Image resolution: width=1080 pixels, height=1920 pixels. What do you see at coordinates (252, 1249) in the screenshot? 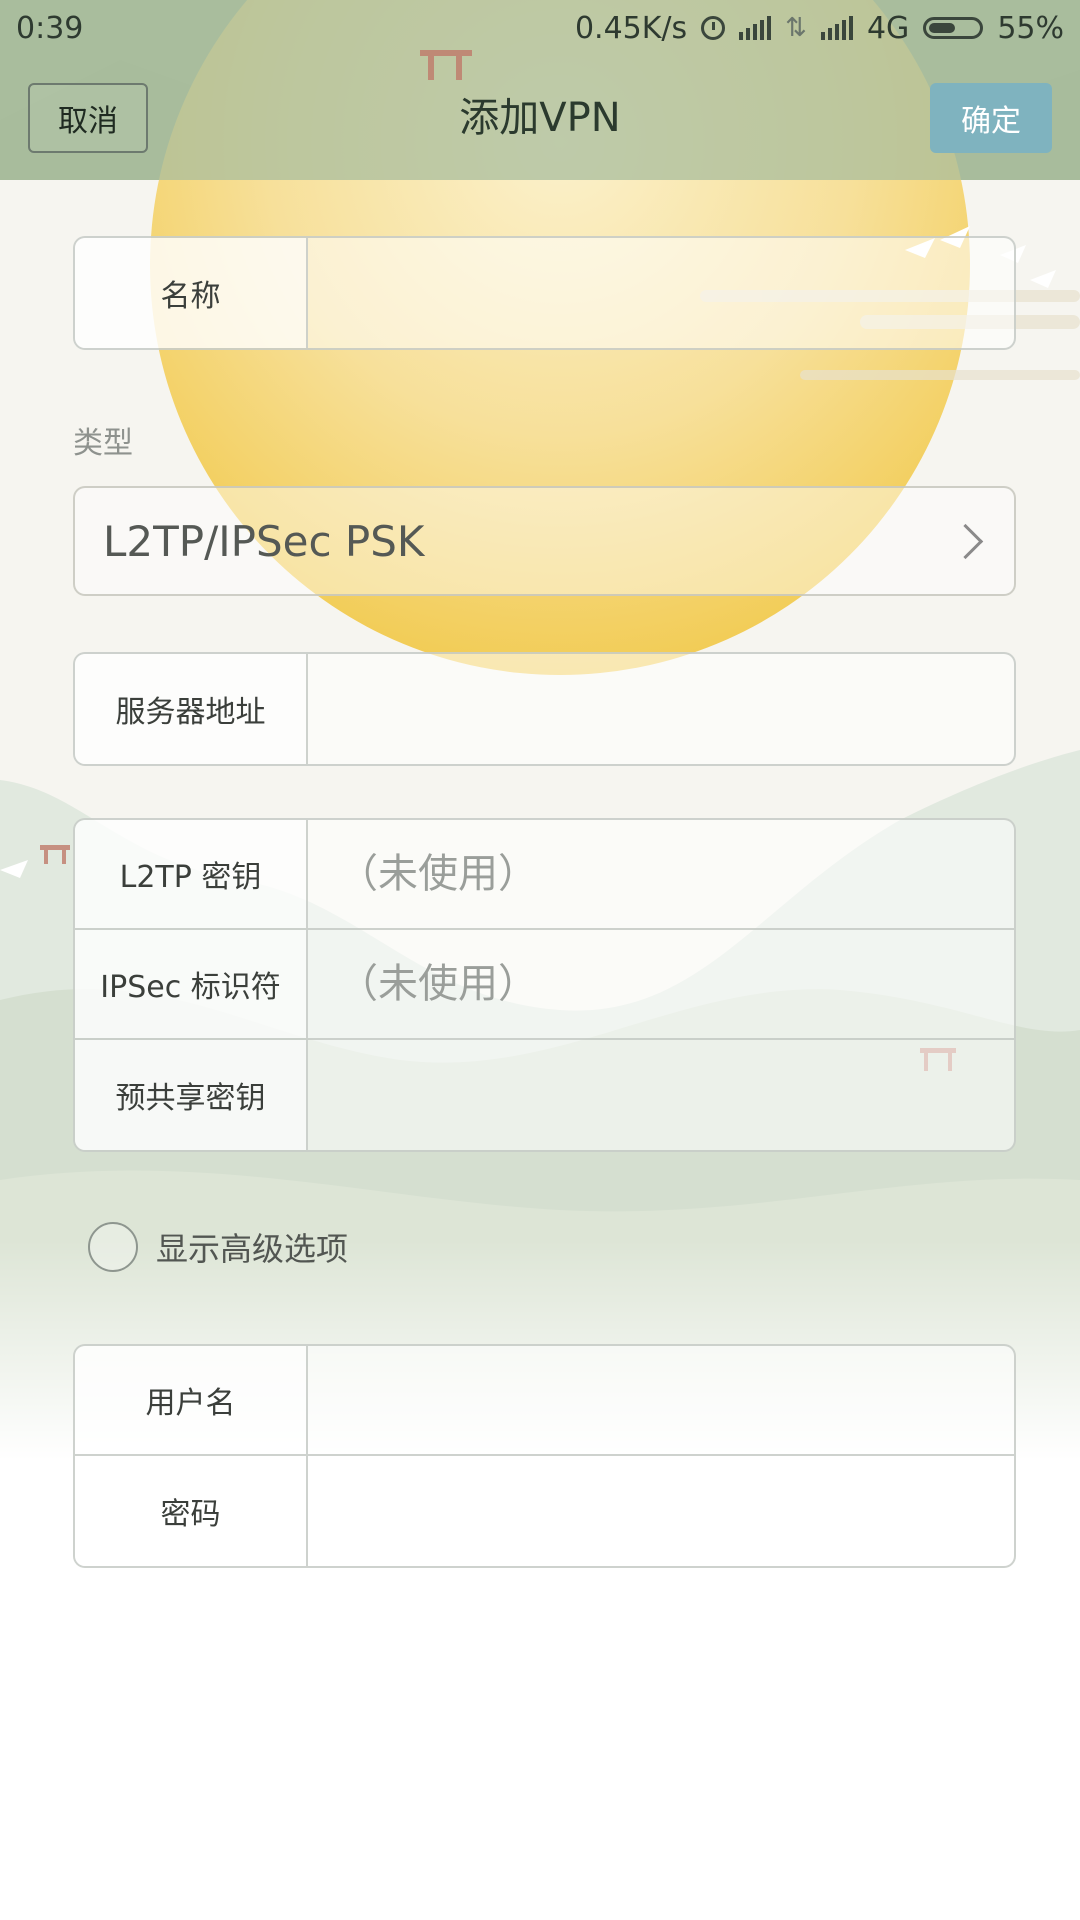
I see `advanced-options-label: 显示高级选项` at bounding box center [252, 1249].